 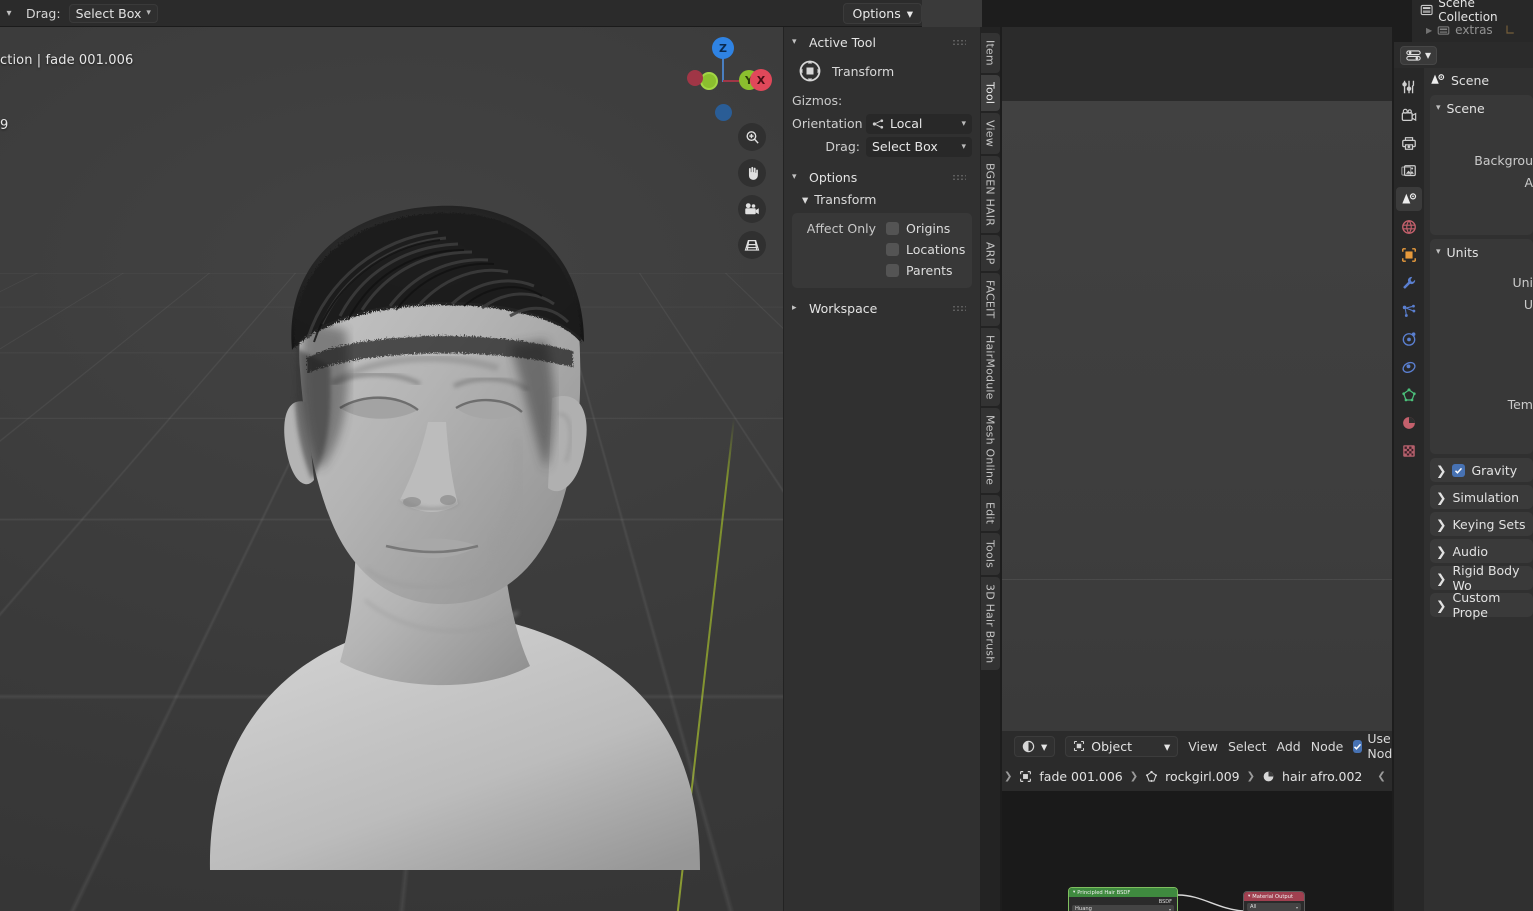 I want to click on shader-type-dropdown: Object ▾, so click(x=1122, y=746).